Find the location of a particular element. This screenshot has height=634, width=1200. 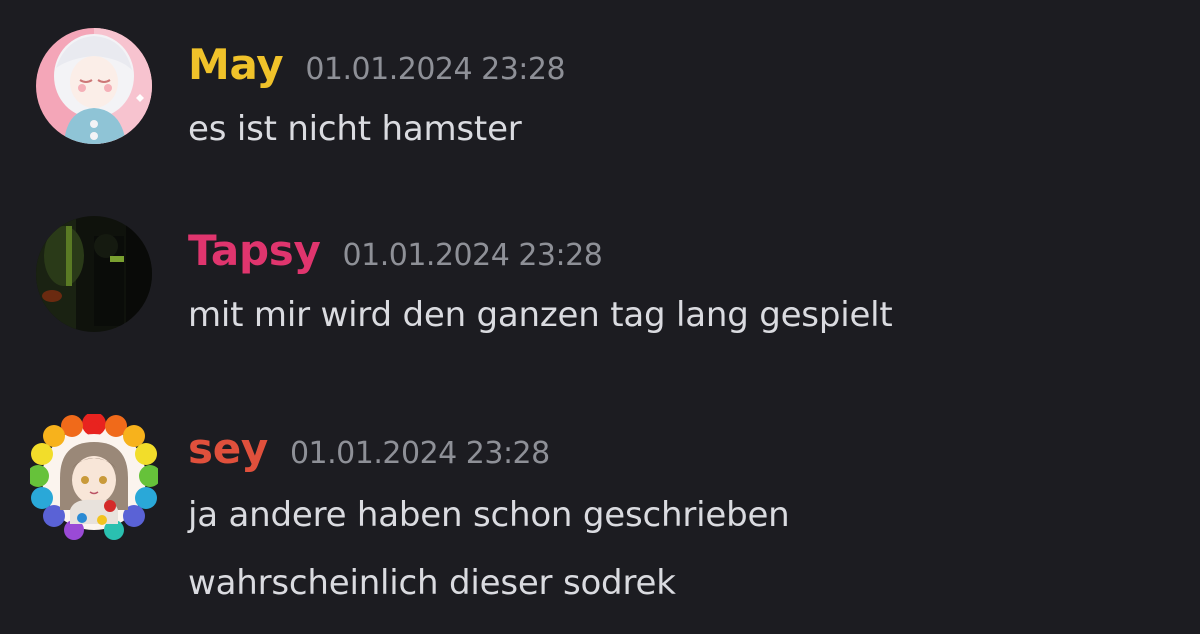

message-header: sey 01.01.2024 23:28 is located at coordinates (369, 449).